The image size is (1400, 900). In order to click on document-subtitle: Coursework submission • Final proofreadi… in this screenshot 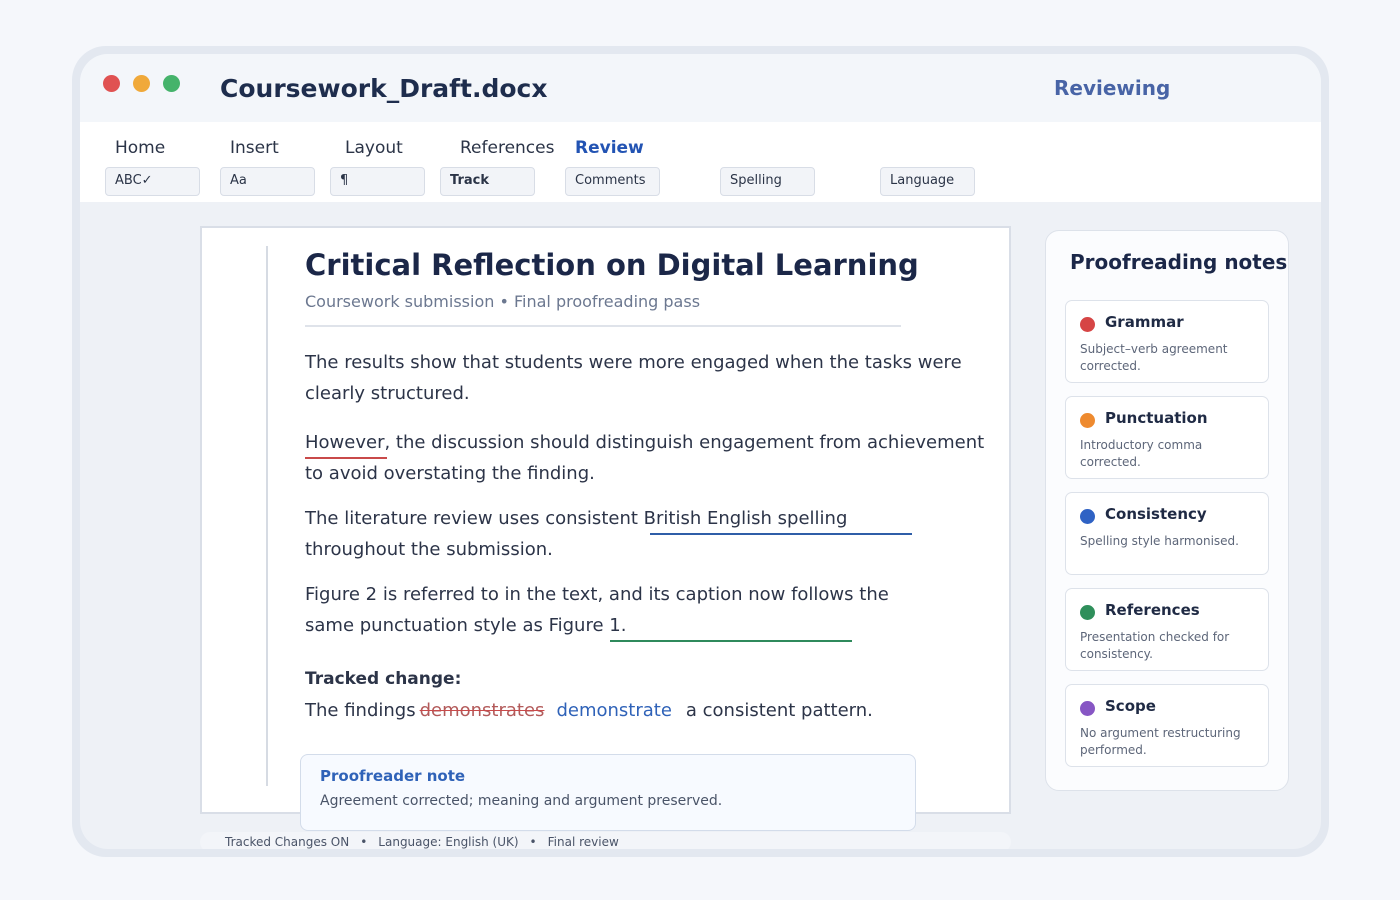, I will do `click(503, 301)`.